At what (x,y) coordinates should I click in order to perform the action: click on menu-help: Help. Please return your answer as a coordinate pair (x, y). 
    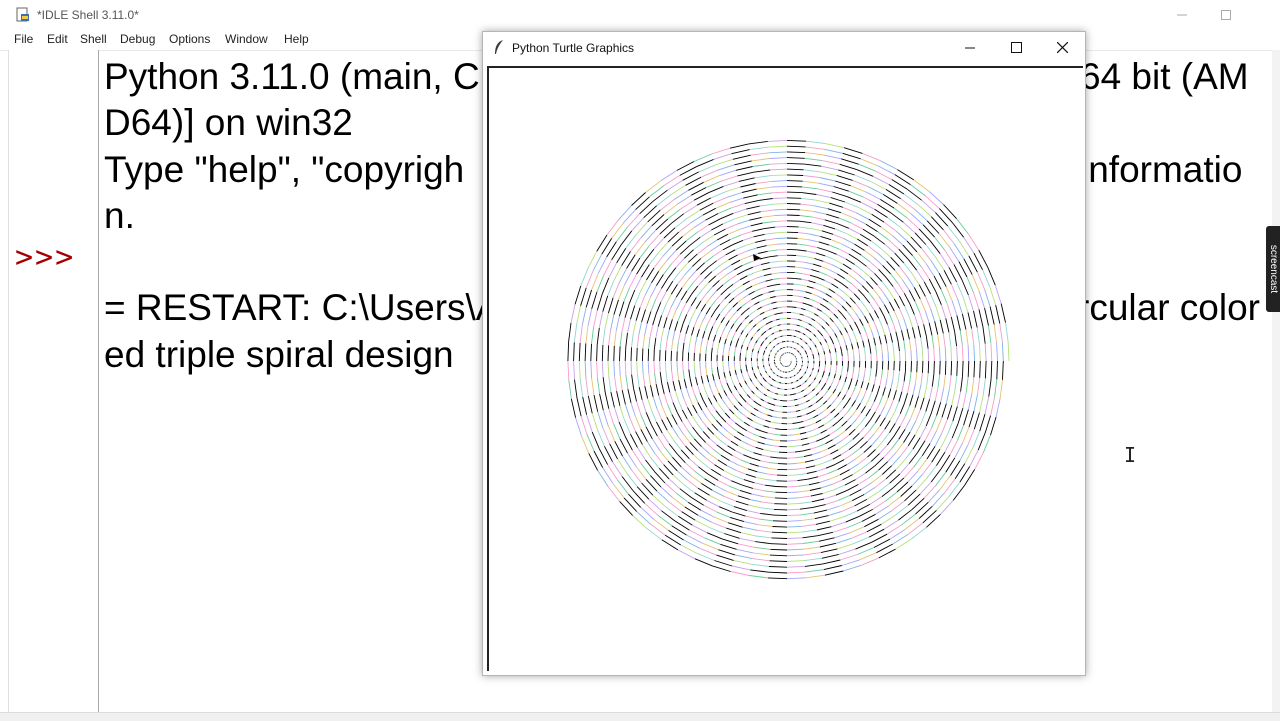
    Looking at the image, I should click on (296, 39).